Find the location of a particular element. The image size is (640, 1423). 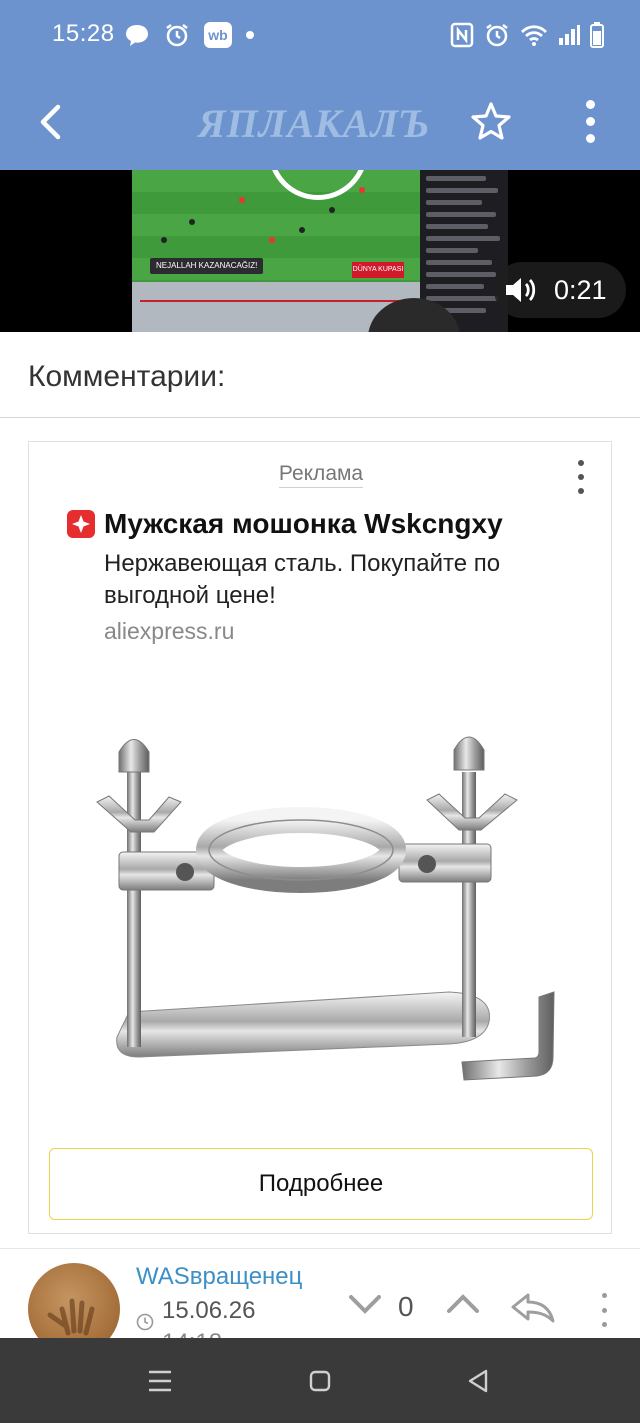

video-progress-line is located at coordinates (275, 301).